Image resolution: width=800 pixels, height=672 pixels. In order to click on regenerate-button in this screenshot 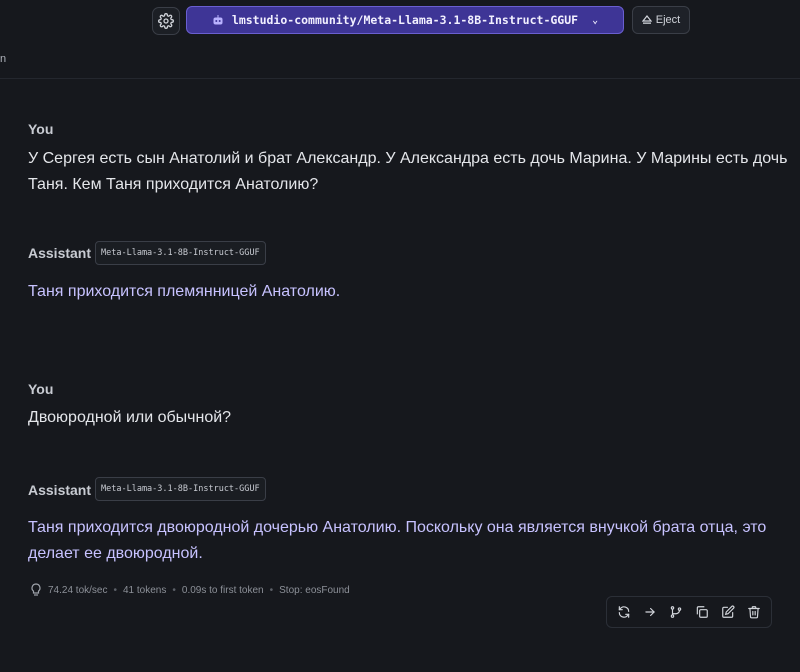, I will do `click(624, 612)`.